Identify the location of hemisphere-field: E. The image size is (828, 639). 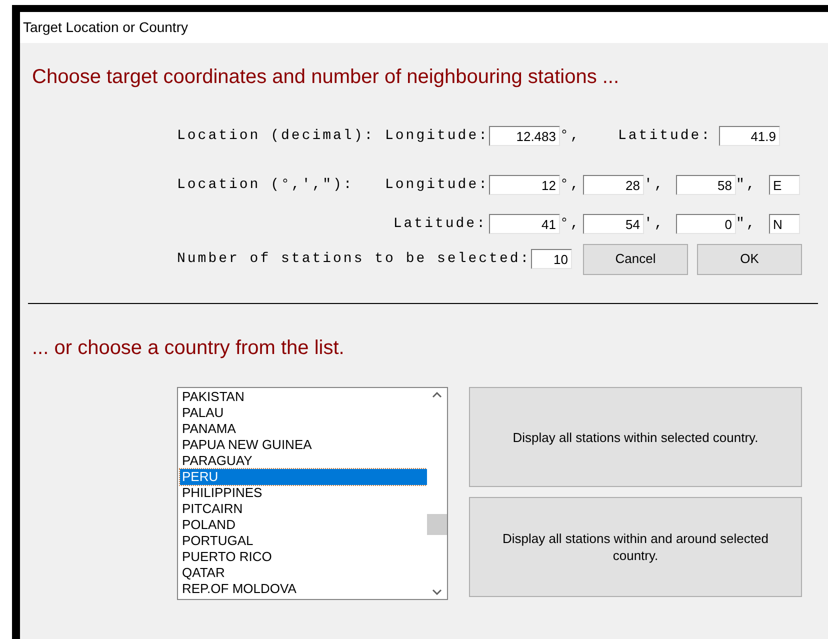
(784, 185).